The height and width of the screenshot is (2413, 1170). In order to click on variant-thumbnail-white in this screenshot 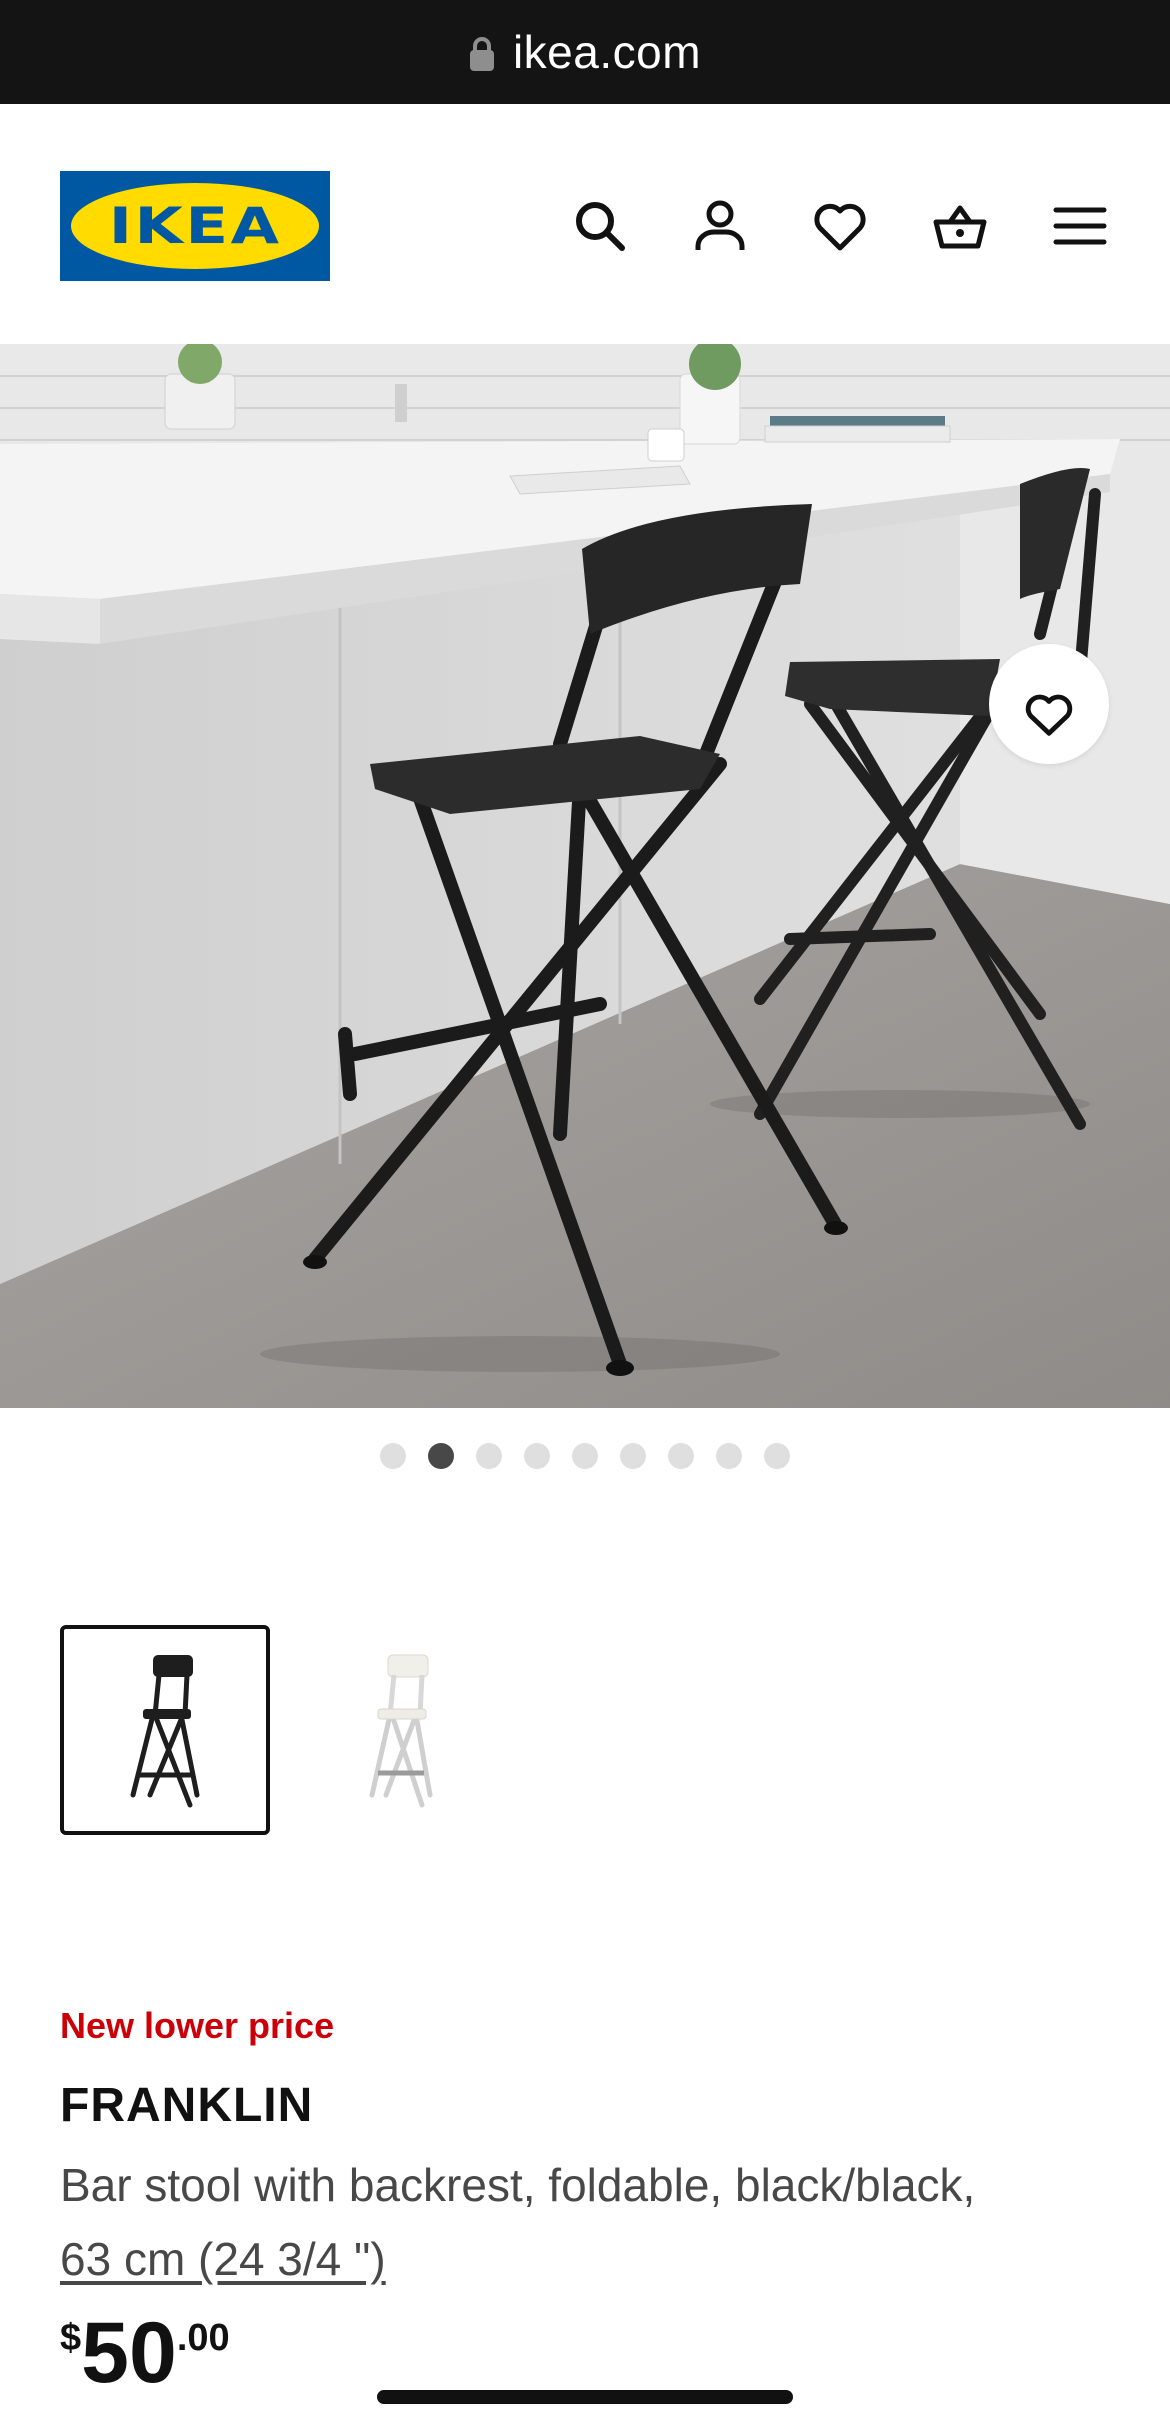, I will do `click(400, 1730)`.